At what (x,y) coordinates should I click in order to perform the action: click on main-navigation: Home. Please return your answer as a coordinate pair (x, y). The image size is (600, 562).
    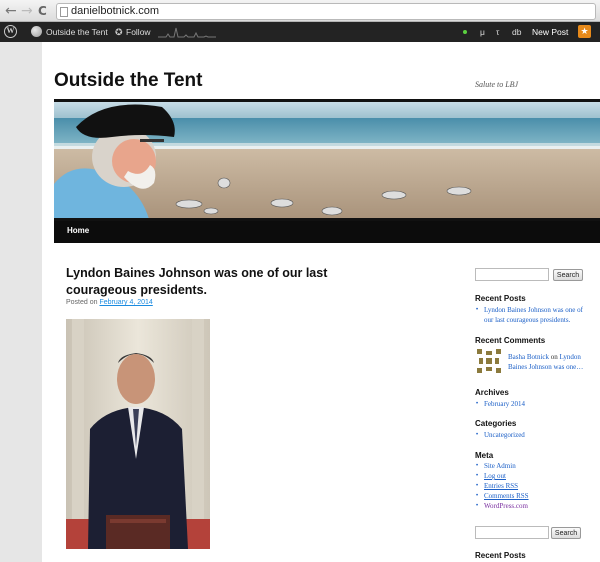
    Looking at the image, I should click on (327, 232).